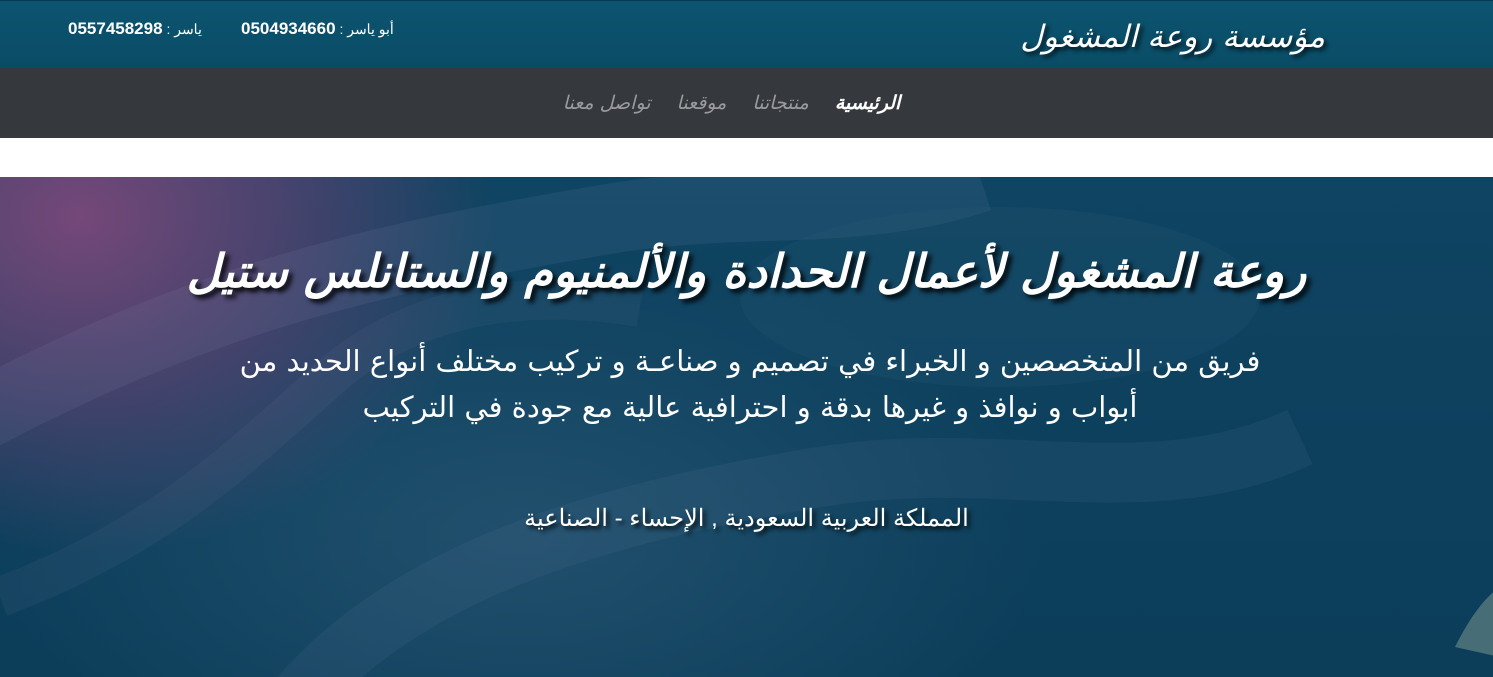  I want to click on contact-abu-yasser: أبو ياسر : 0504934660, so click(317, 29).